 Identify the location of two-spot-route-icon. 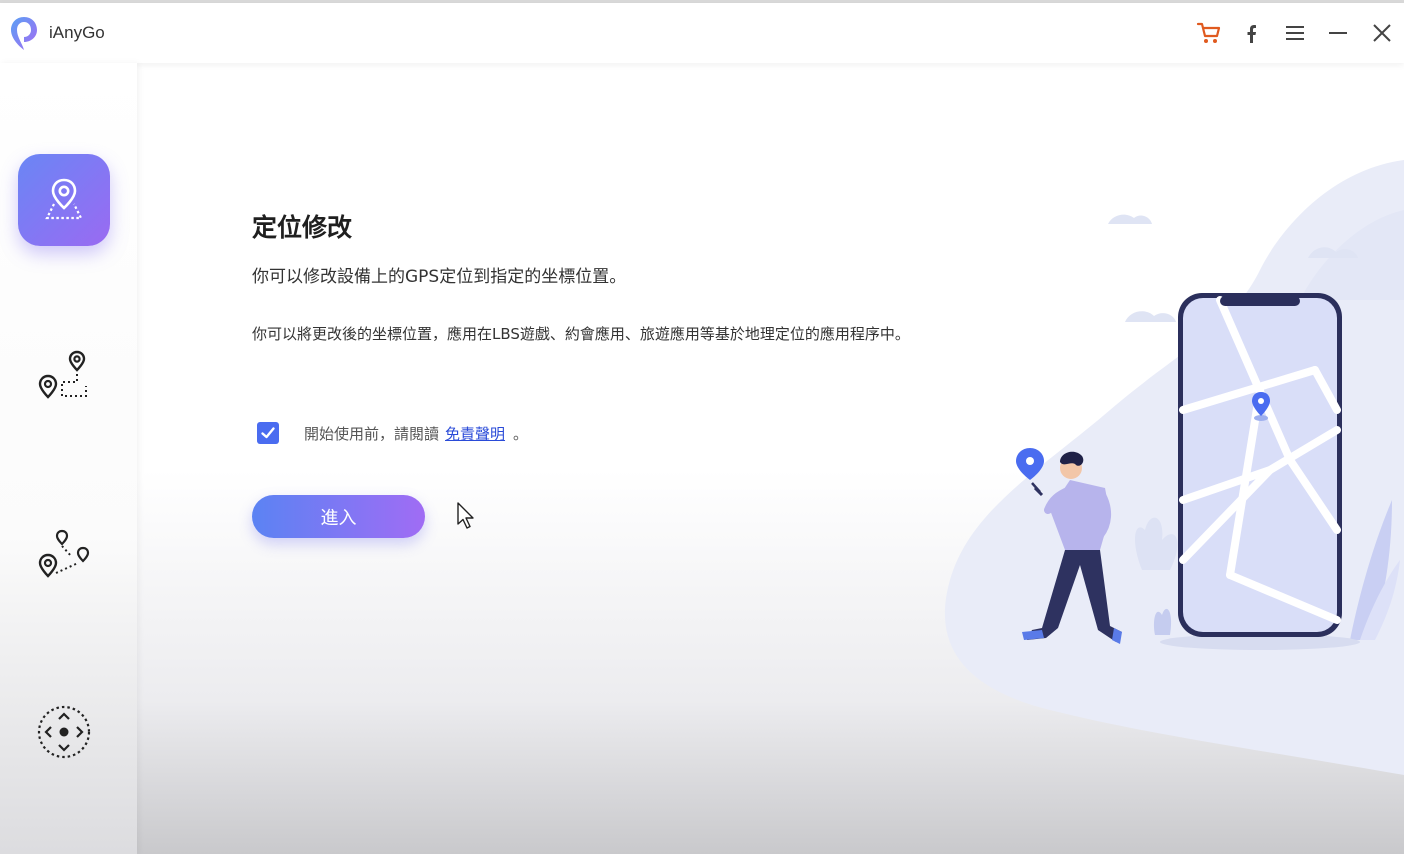
(62, 374).